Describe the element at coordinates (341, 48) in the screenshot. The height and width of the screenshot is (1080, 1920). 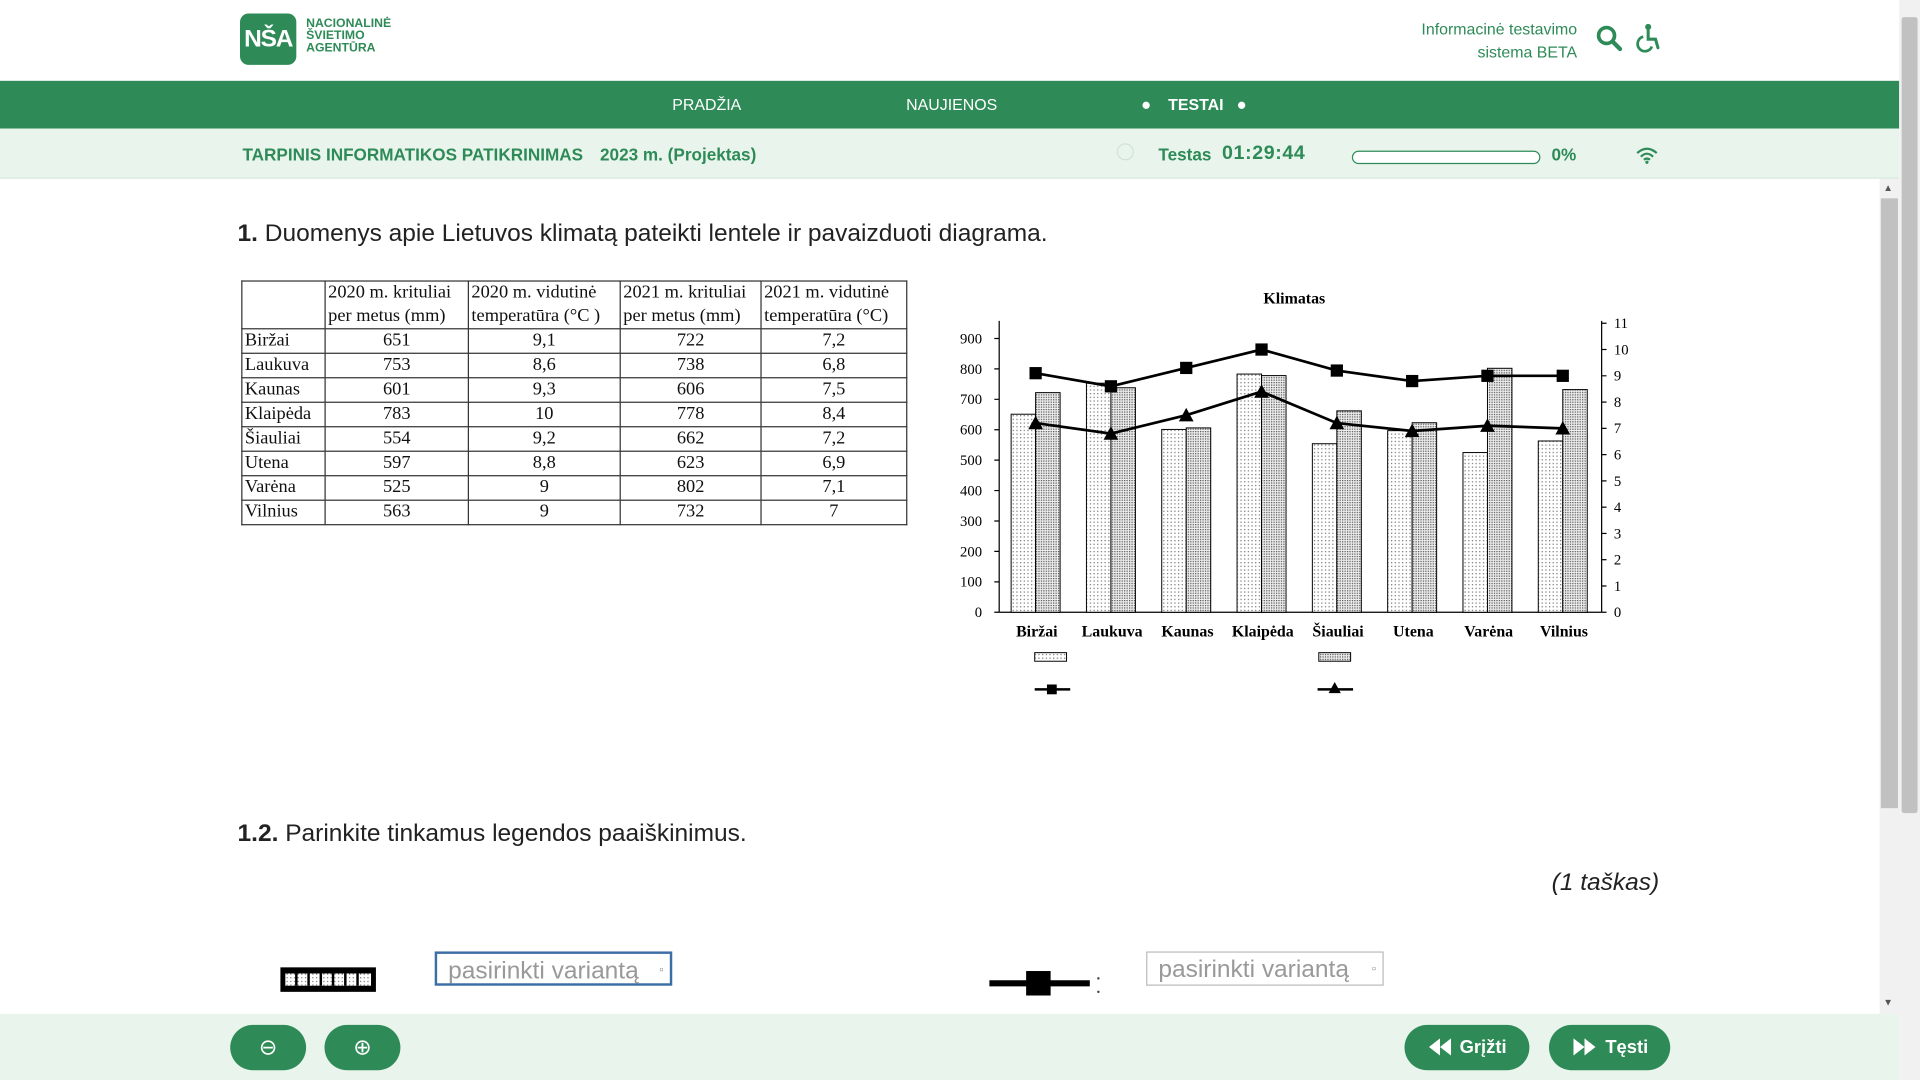
I see `logo-line-3: AGENTŪRA` at that location.